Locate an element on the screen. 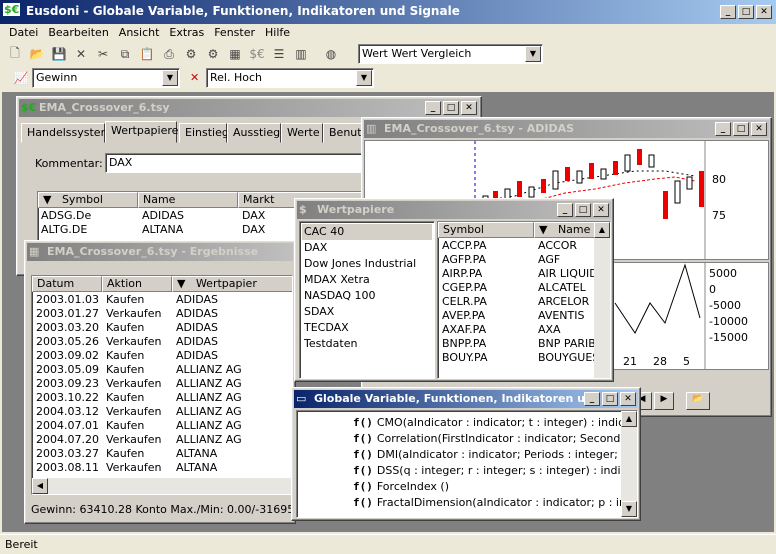 The width and height of the screenshot is (776, 554). vscrollbar: ▲ ▼ is located at coordinates (629, 464).